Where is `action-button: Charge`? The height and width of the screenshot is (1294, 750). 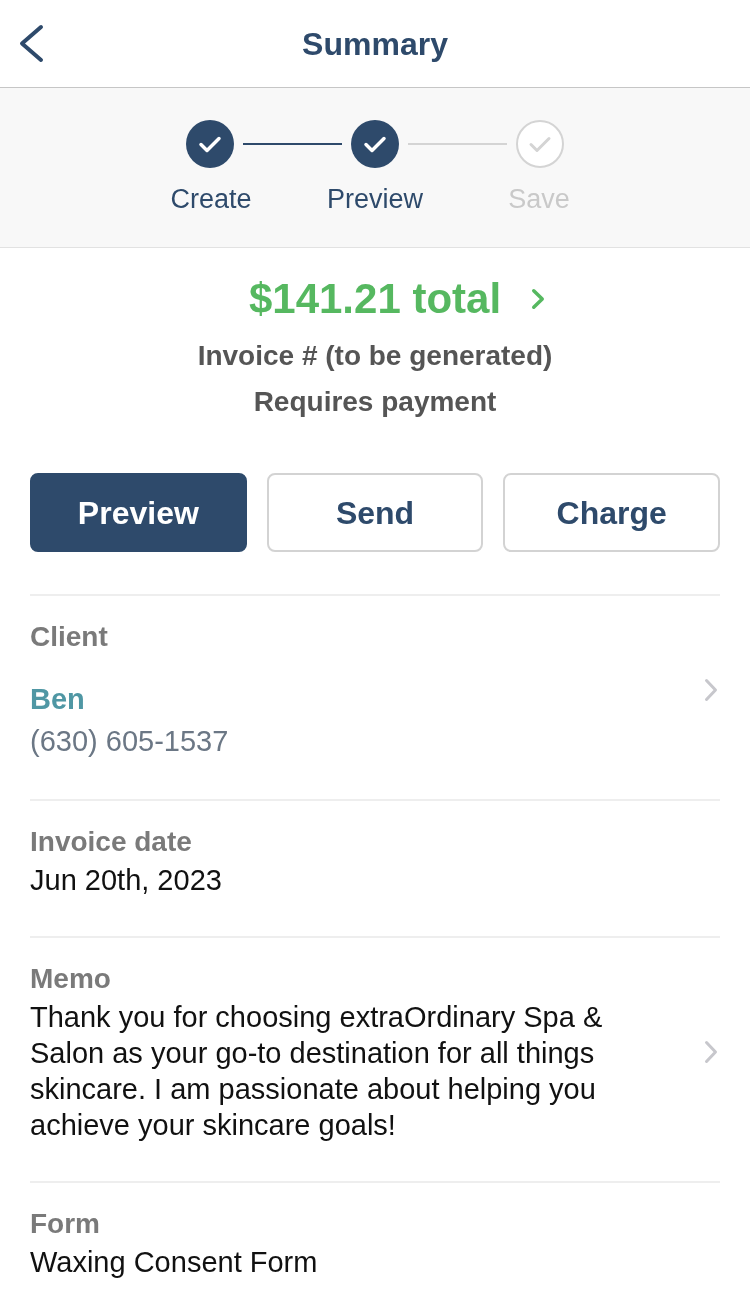
action-button: Charge is located at coordinates (611, 512).